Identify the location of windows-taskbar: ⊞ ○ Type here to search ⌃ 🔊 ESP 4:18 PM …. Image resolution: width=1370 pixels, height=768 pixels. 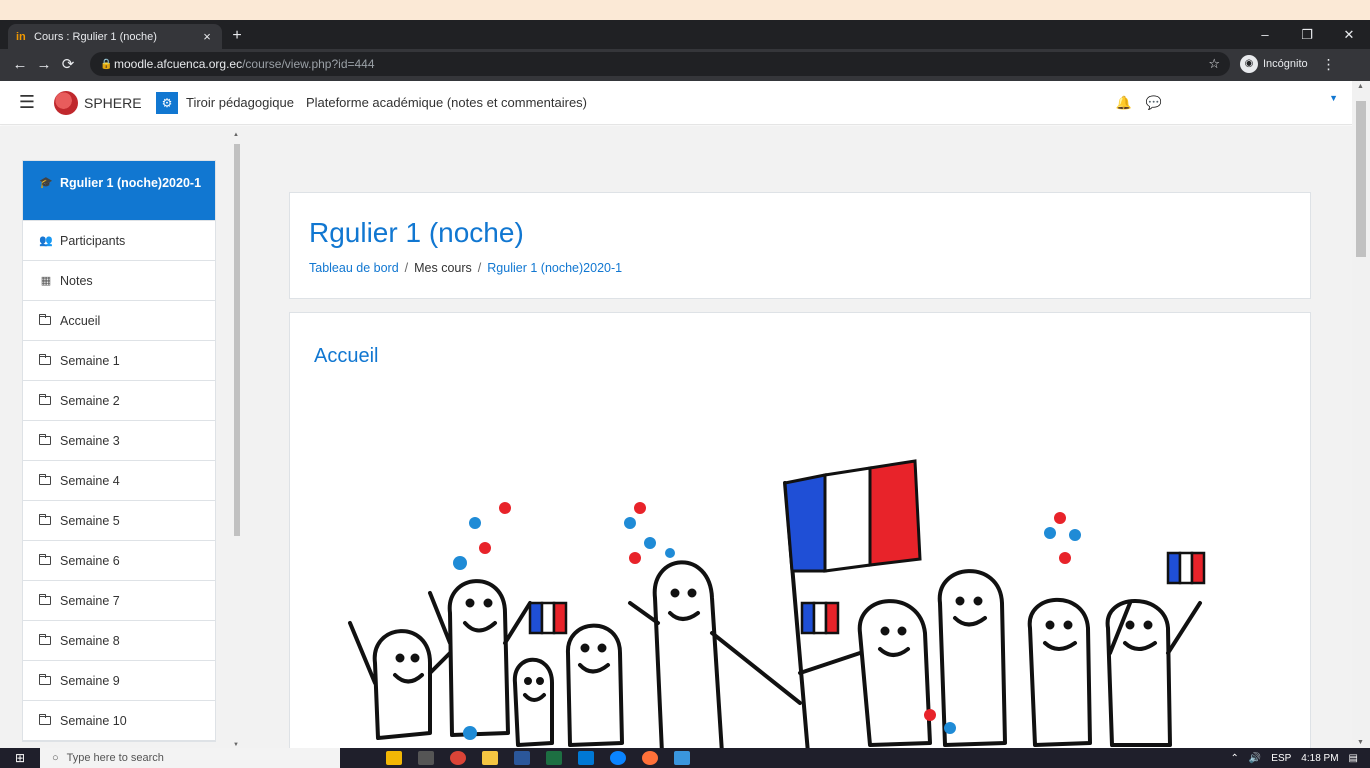
(685, 758).